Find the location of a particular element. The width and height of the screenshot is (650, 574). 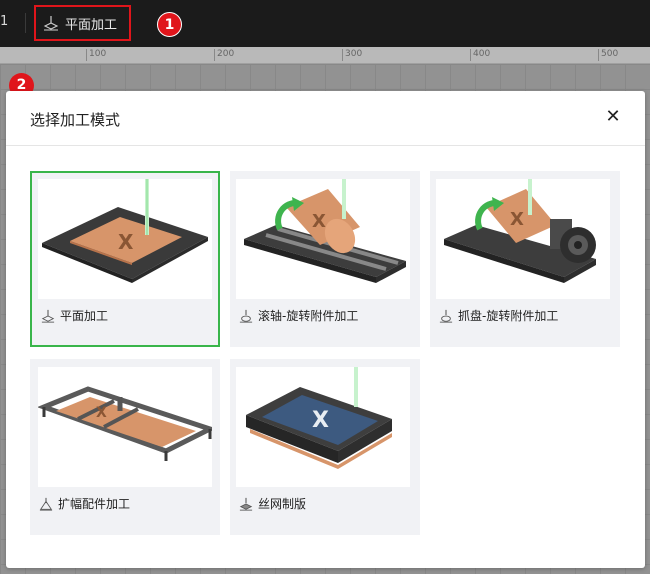

mode-card-label-row: 抓盘-旋转附件加工 is located at coordinates (498, 315).